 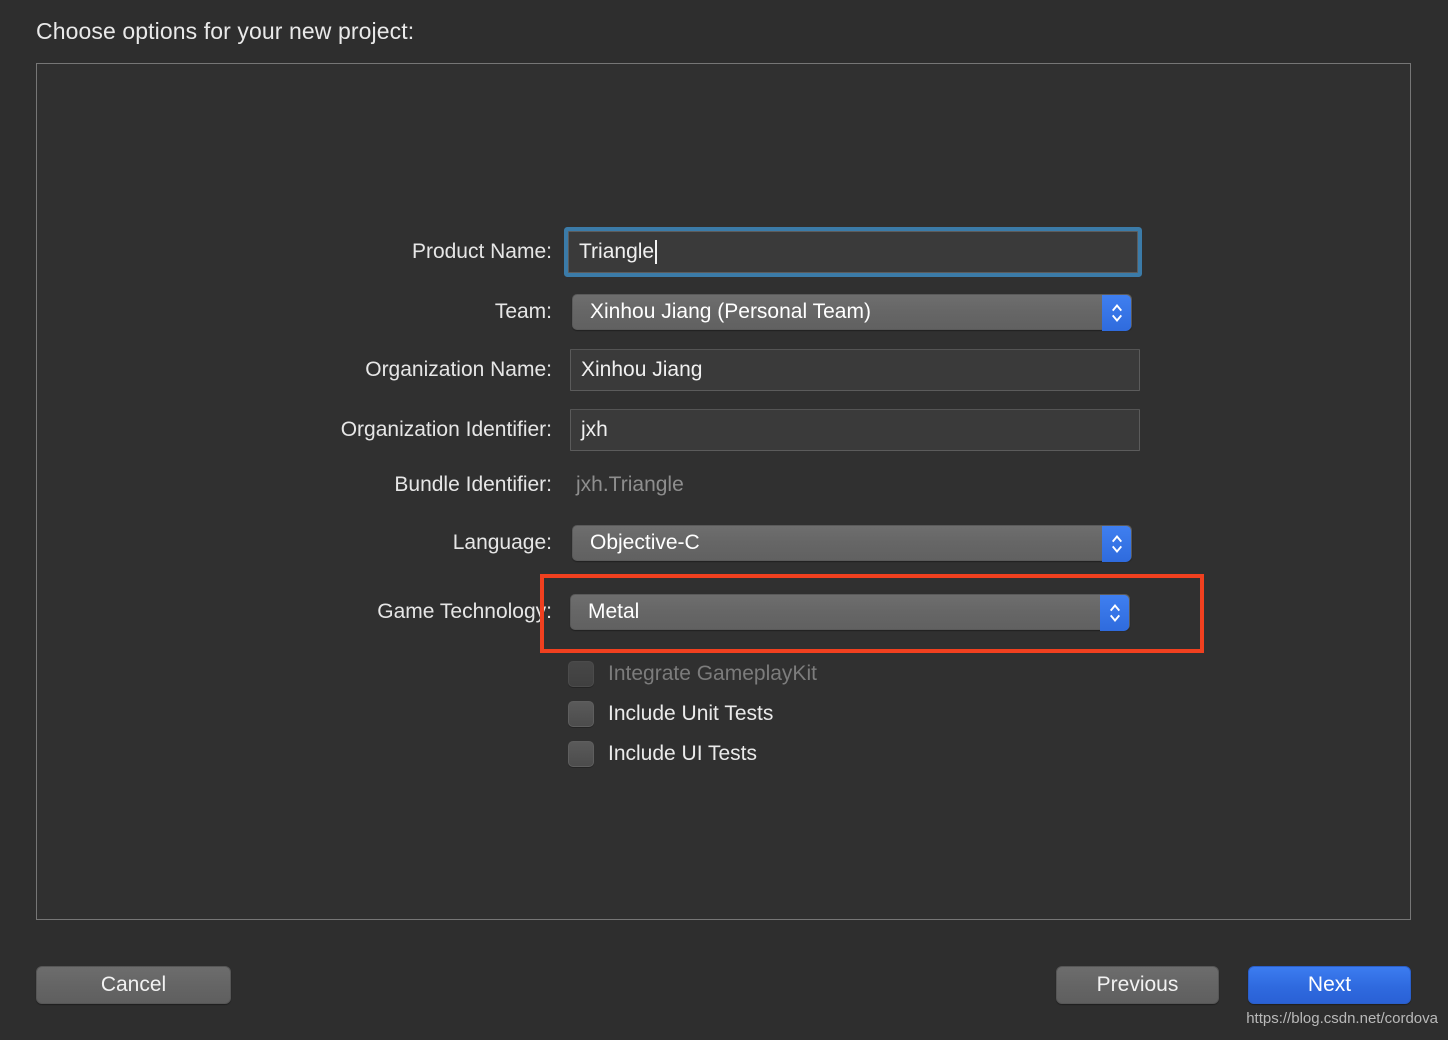 I want to click on organization-name-label: Organization Name:, so click(x=458, y=369).